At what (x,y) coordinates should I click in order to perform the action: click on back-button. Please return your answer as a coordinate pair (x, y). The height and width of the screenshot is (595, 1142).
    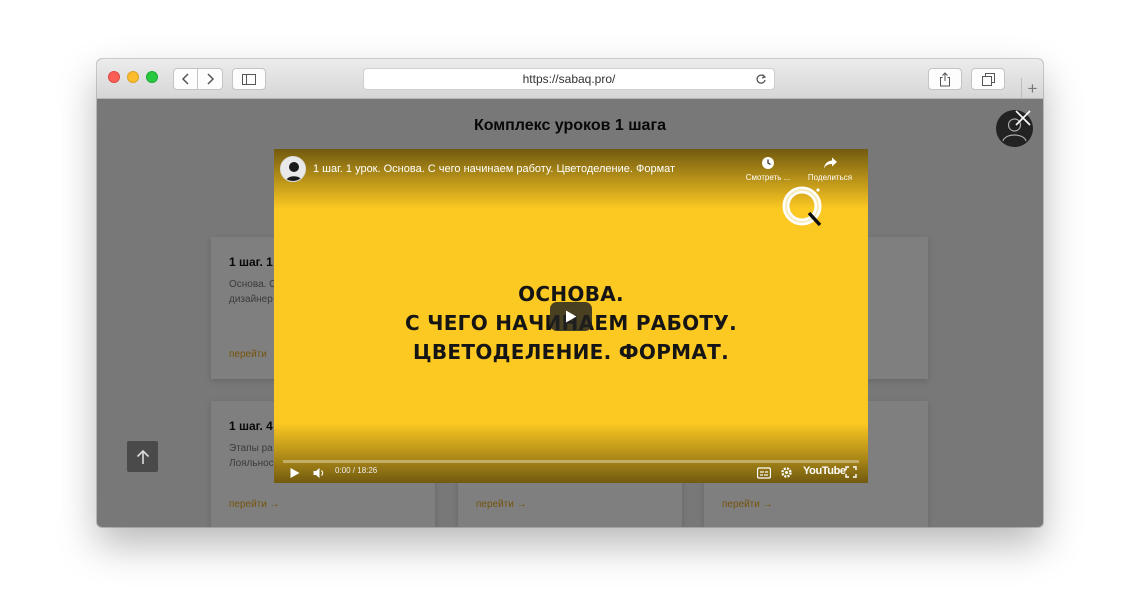
    Looking at the image, I should click on (185, 79).